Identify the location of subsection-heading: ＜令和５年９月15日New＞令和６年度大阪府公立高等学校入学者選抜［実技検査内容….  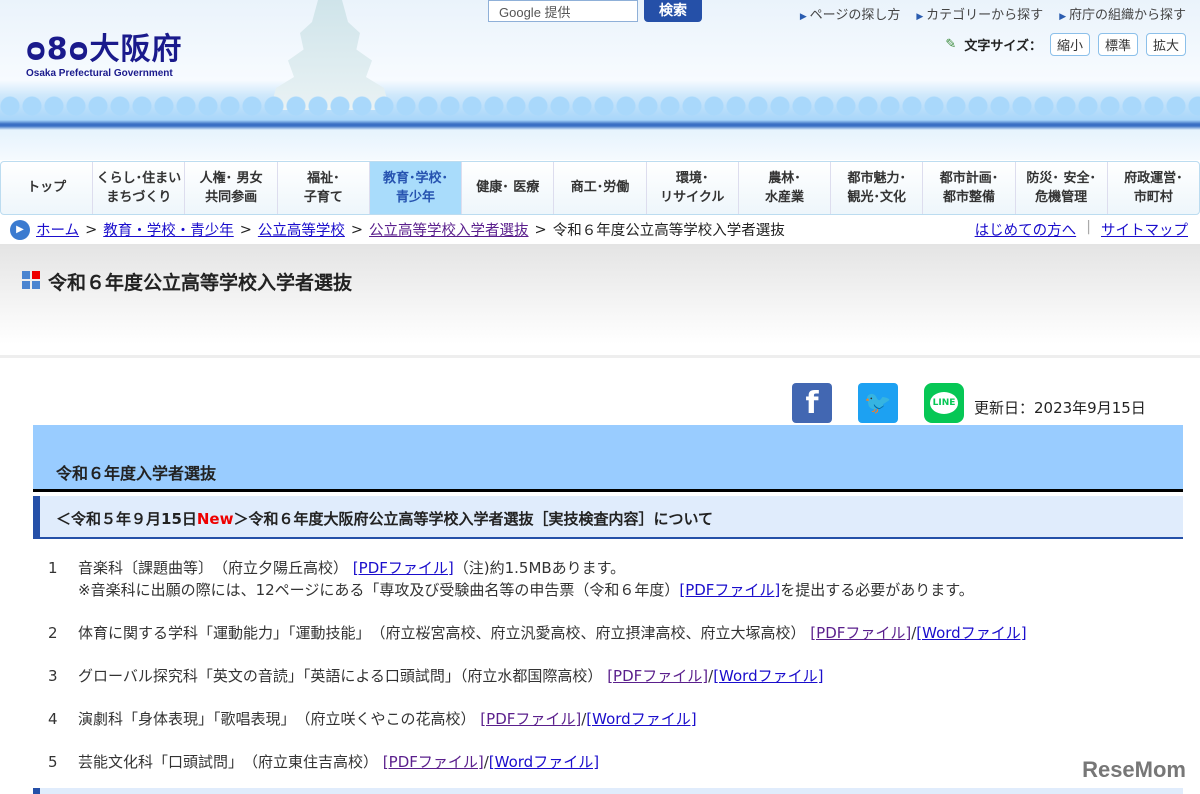
(608, 517).